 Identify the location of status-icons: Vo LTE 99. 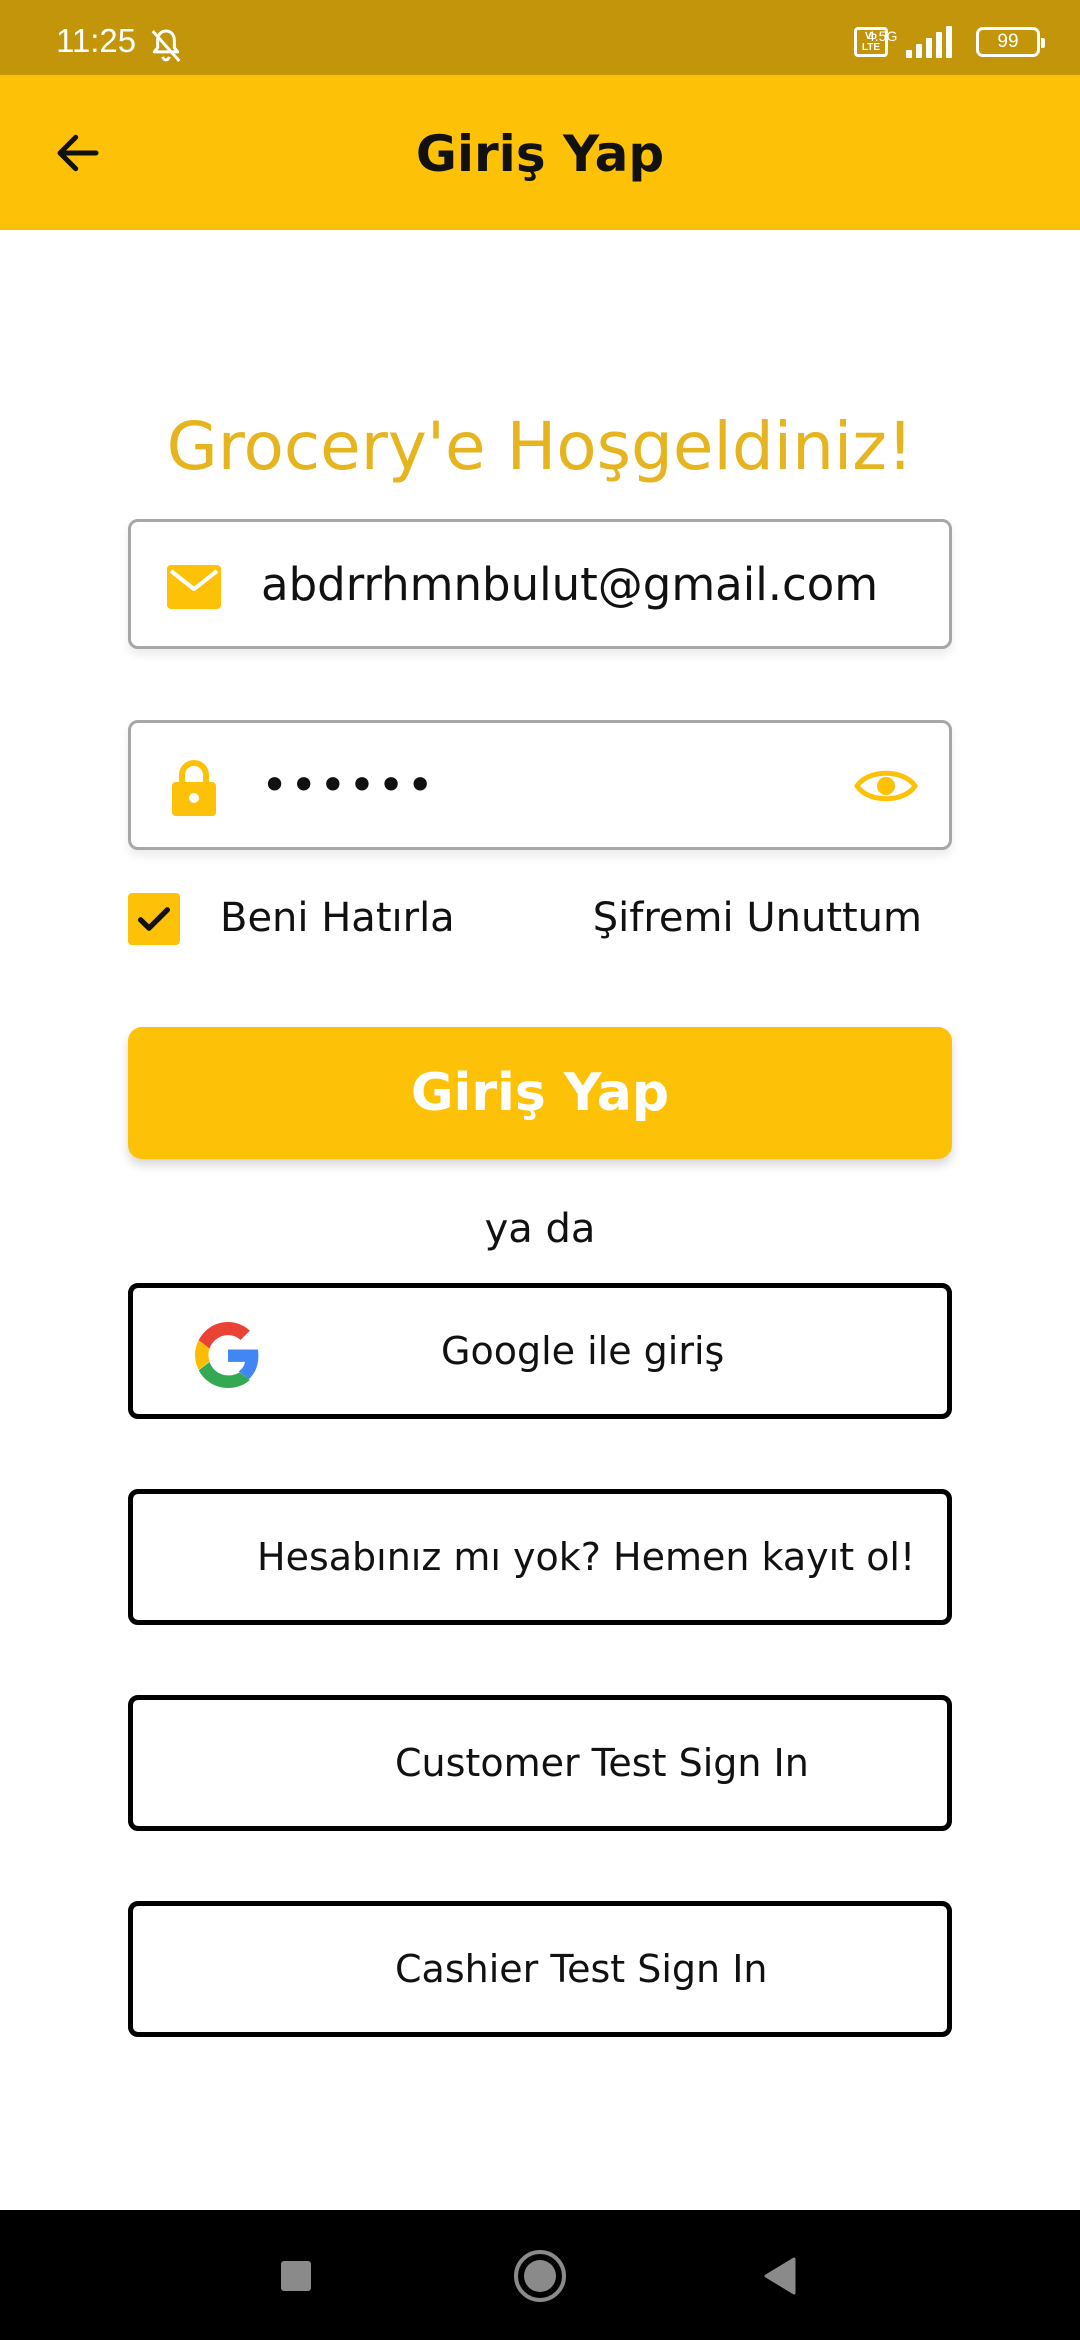
(949, 42).